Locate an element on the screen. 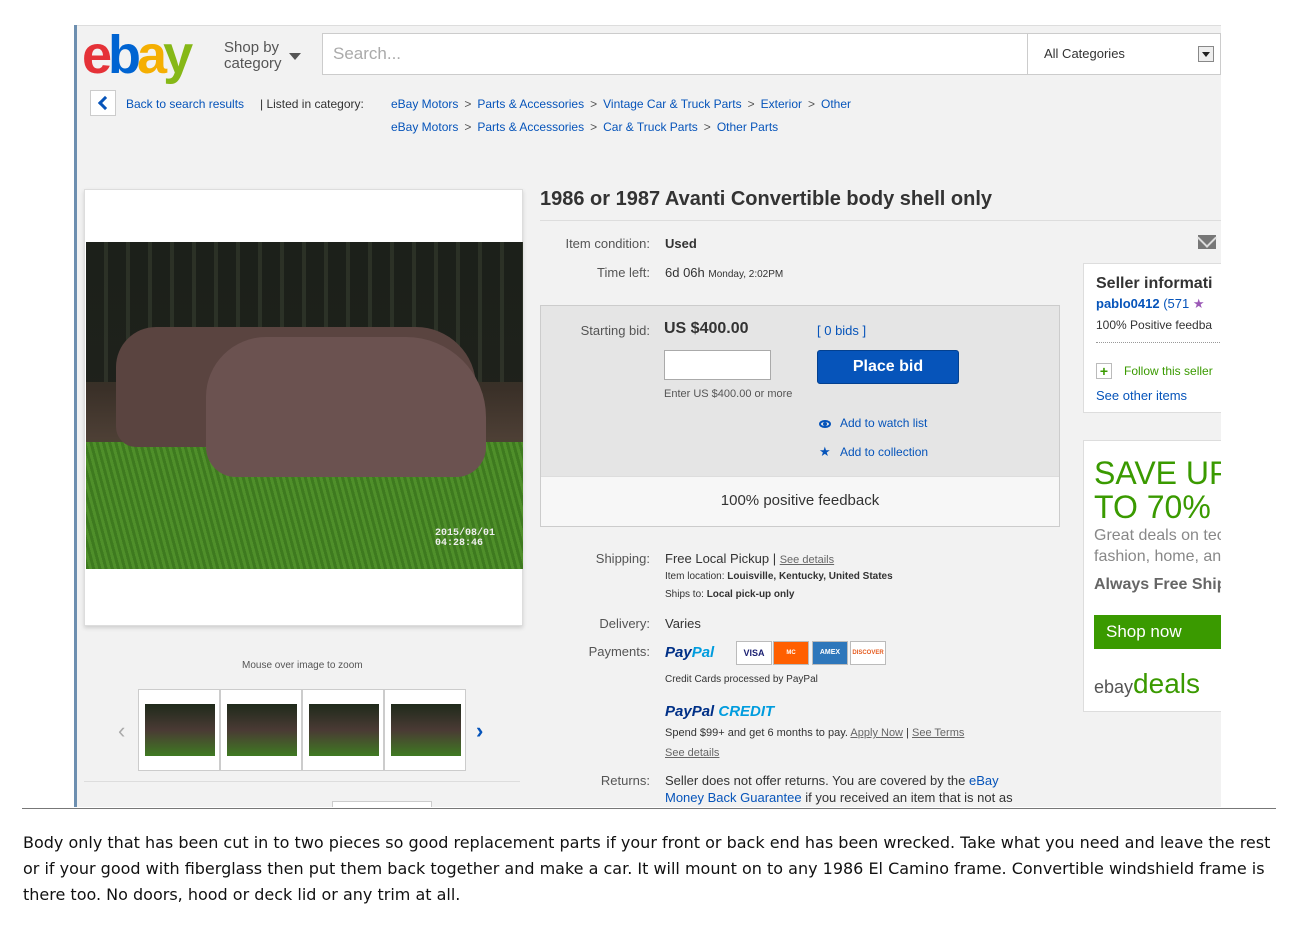 Image resolution: width=1294 pixels, height=934 pixels. thumbnail-next-arrow: › is located at coordinates (479, 731).